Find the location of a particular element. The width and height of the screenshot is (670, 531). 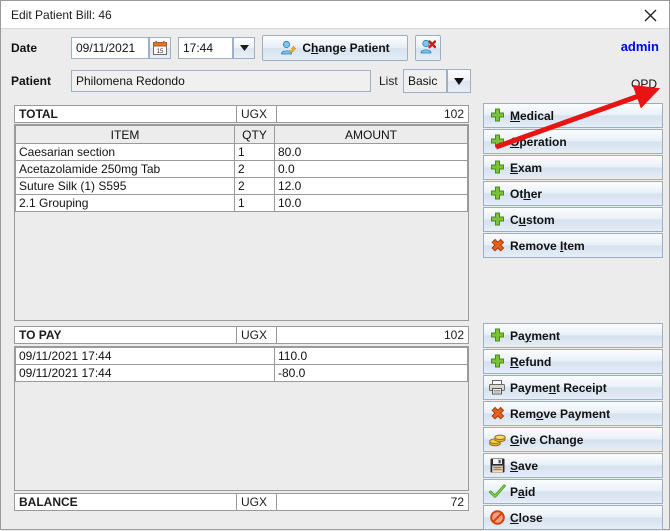

svg-text: 15 is located at coordinates (160, 52).